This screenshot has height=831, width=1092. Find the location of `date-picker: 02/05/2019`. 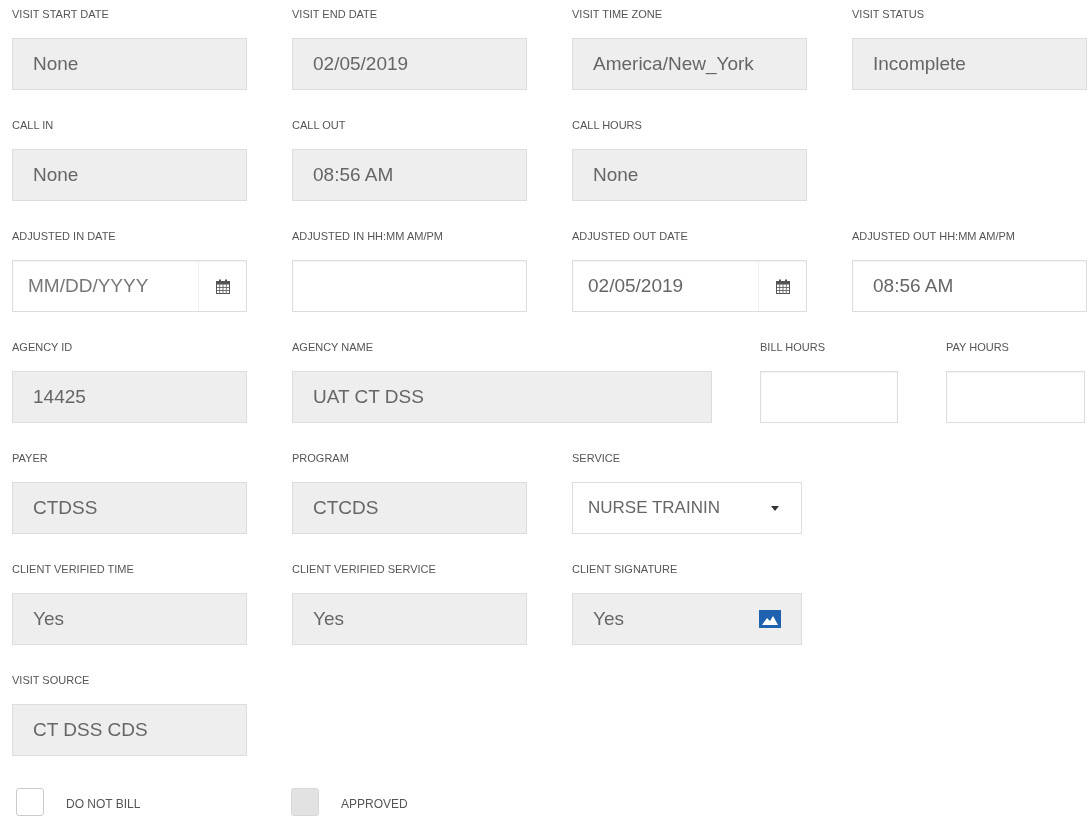

date-picker: 02/05/2019 is located at coordinates (689, 286).